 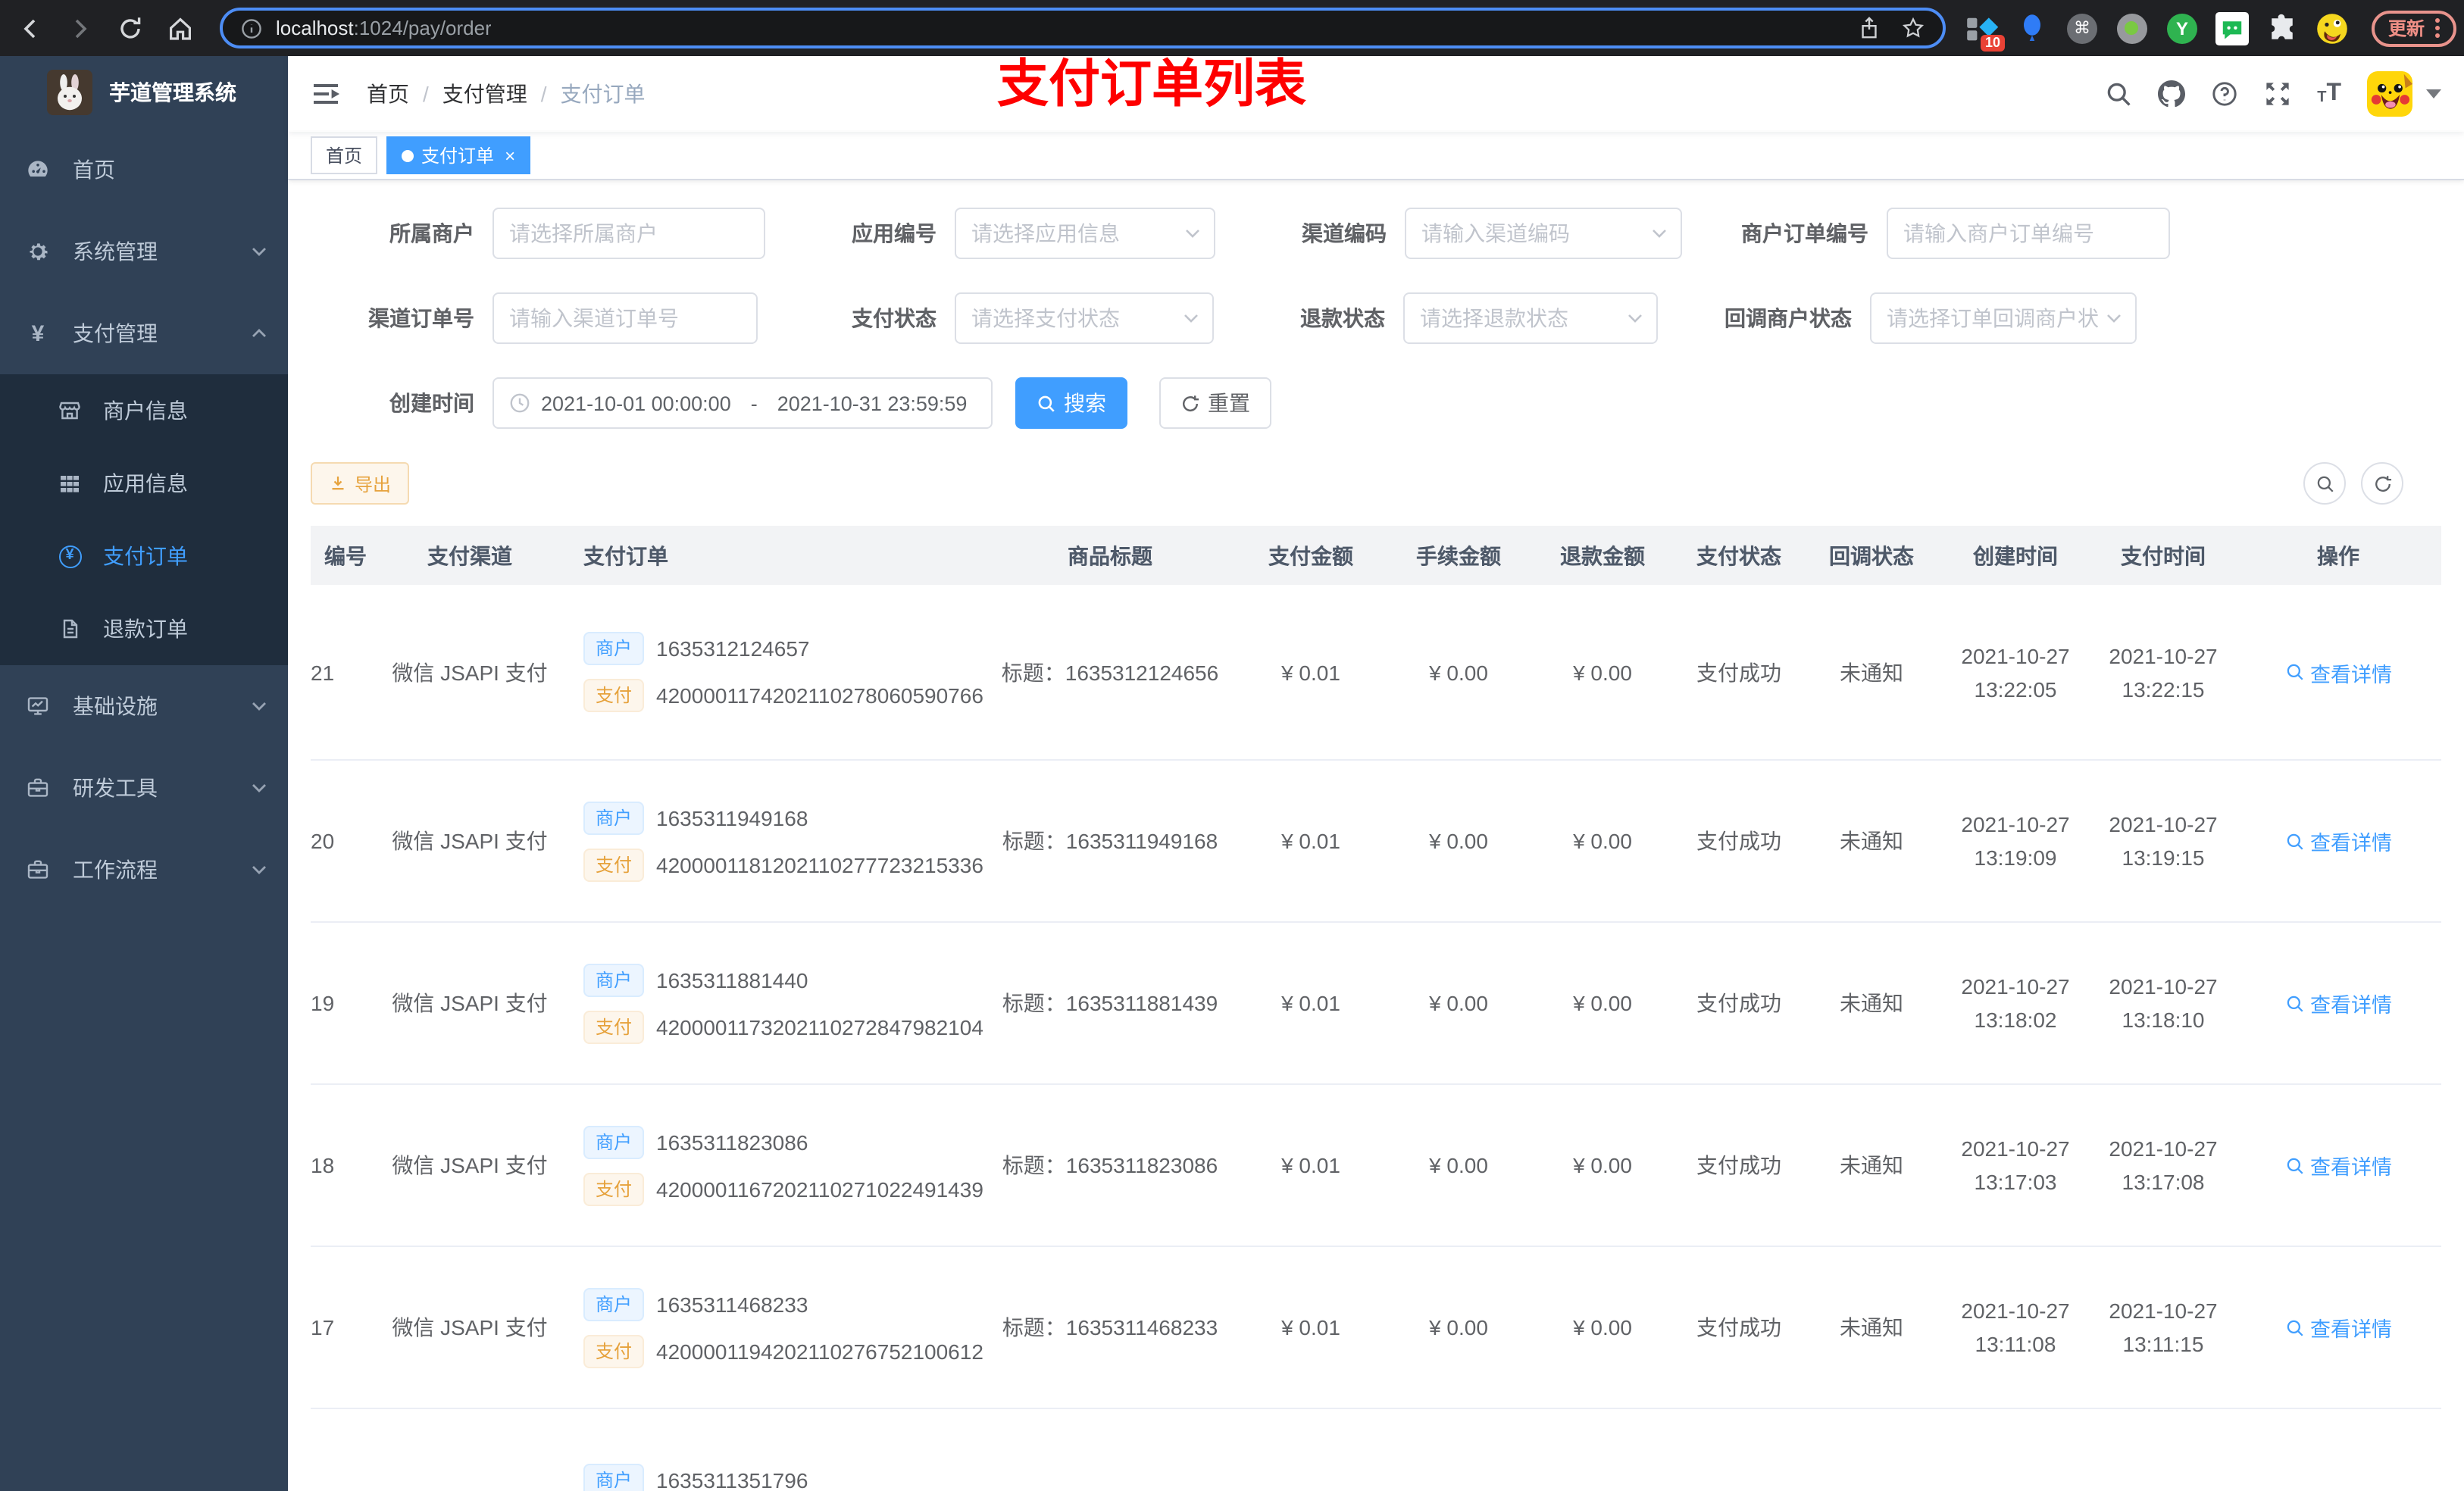 What do you see at coordinates (819, 864) in the screenshot?
I see `channel-order-no: 4200001181202110277723215336` at bounding box center [819, 864].